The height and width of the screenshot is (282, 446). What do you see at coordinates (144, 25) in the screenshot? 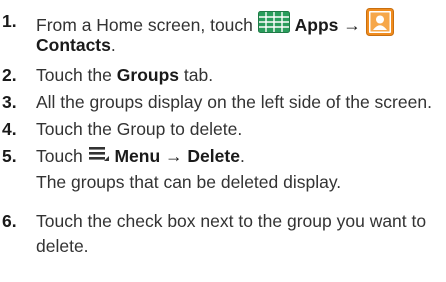
I see `step-1-intro: From a Home screen, touch` at bounding box center [144, 25].